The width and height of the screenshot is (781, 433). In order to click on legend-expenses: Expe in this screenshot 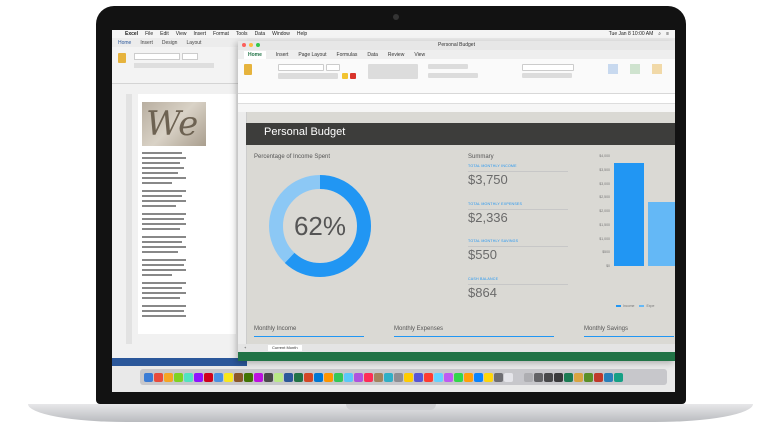, I will do `click(646, 306)`.